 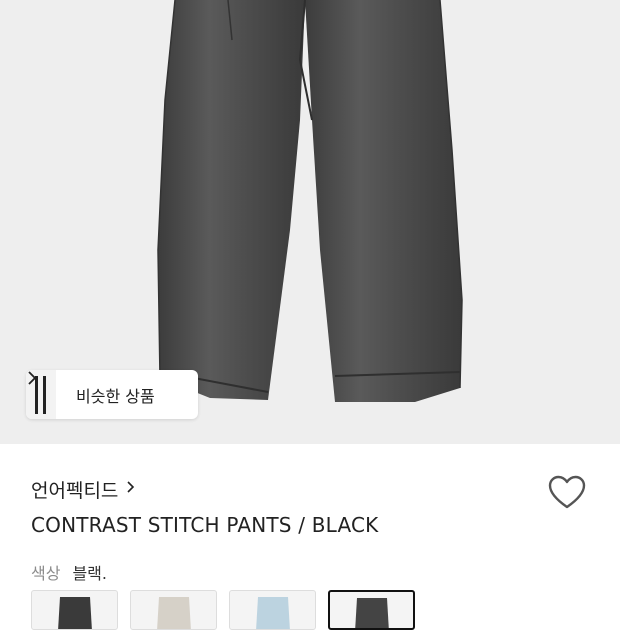 What do you see at coordinates (205, 525) in the screenshot?
I see `product-title: CONTRAST STITCH PANTS / BLACK` at bounding box center [205, 525].